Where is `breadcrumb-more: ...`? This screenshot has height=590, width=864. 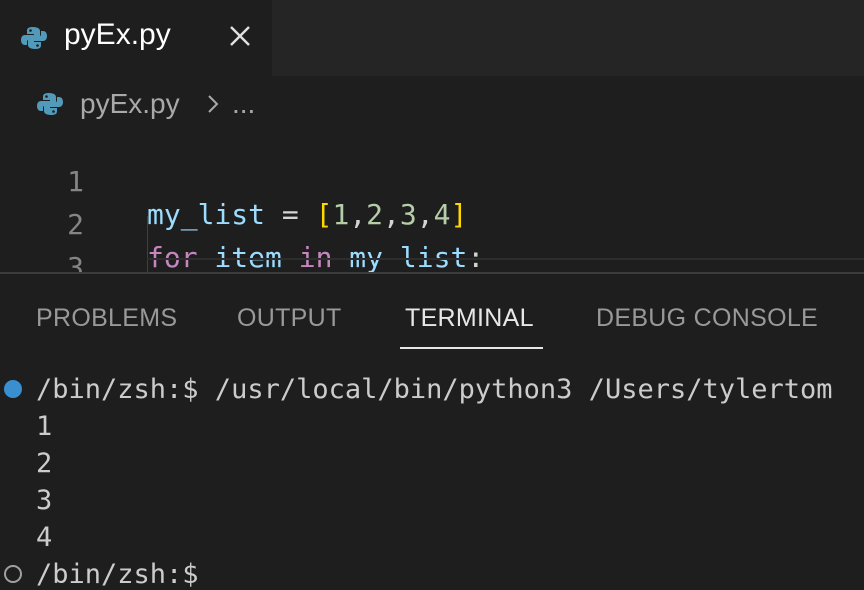 breadcrumb-more: ... is located at coordinates (243, 104).